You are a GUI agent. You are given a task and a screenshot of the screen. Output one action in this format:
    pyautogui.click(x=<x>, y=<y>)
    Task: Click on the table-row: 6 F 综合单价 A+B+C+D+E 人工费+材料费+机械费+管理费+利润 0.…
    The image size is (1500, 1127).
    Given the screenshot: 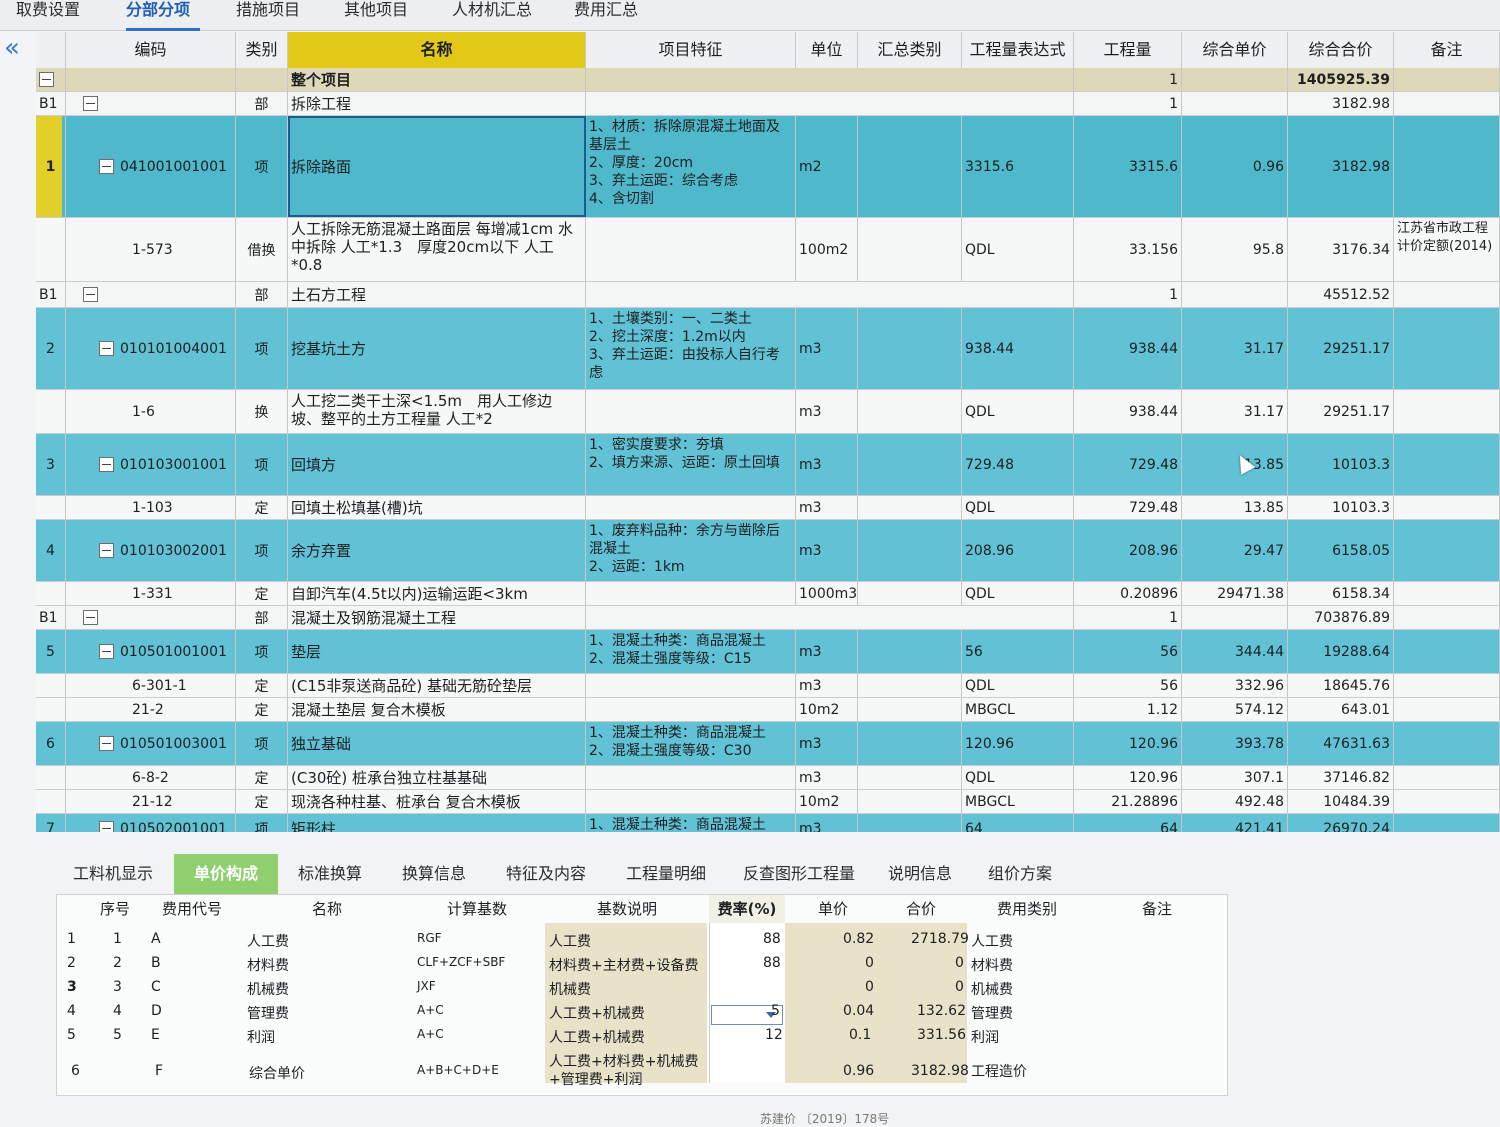 What is the action you would take?
    pyautogui.click(x=642, y=1071)
    